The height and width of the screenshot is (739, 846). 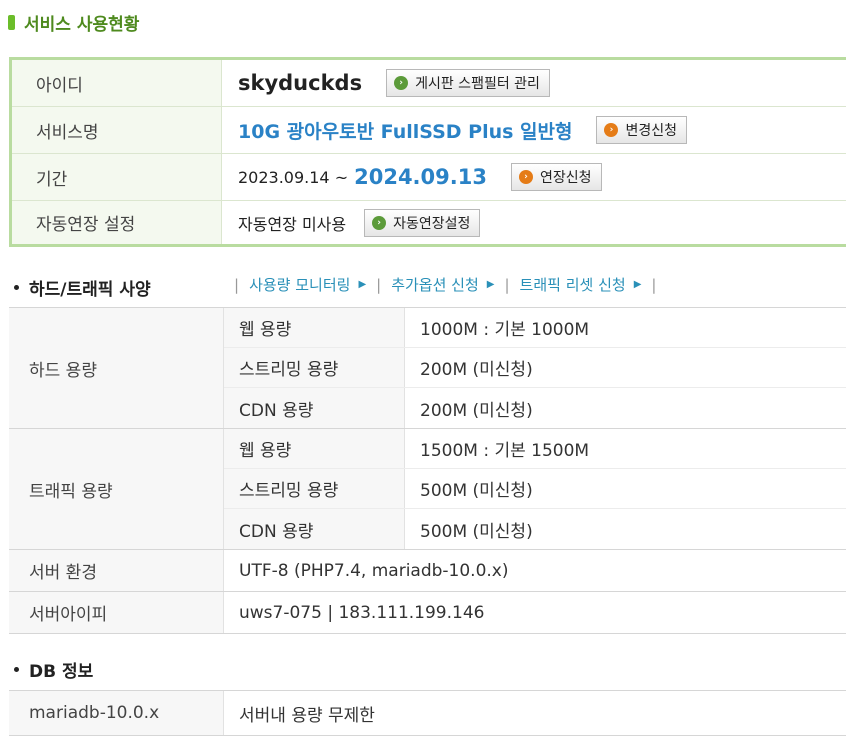 I want to click on table-row: CDN 용량 500M (미신청), so click(x=535, y=529).